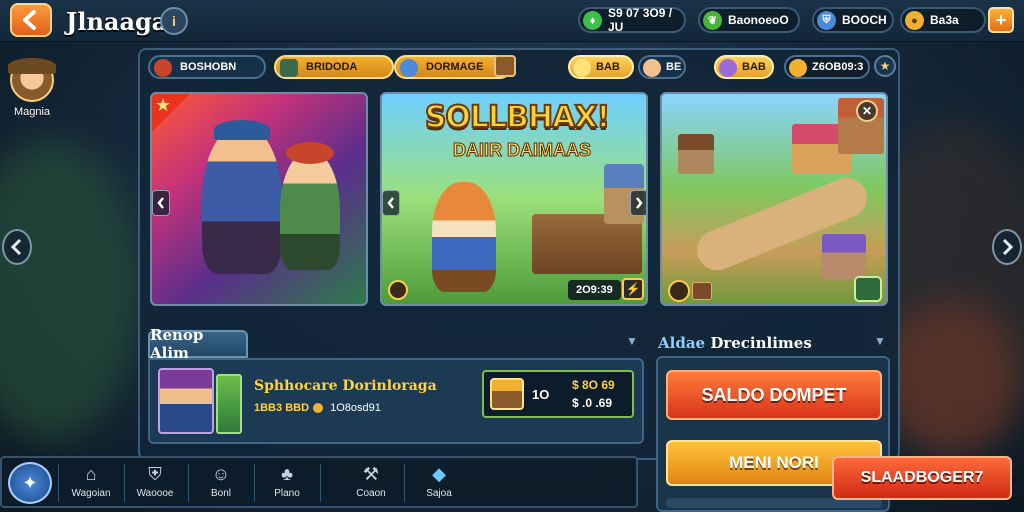 The width and height of the screenshot is (1024, 512). Describe the element at coordinates (758, 20) in the screenshot. I see `resource-leaf-value: BaonoeoO` at that location.